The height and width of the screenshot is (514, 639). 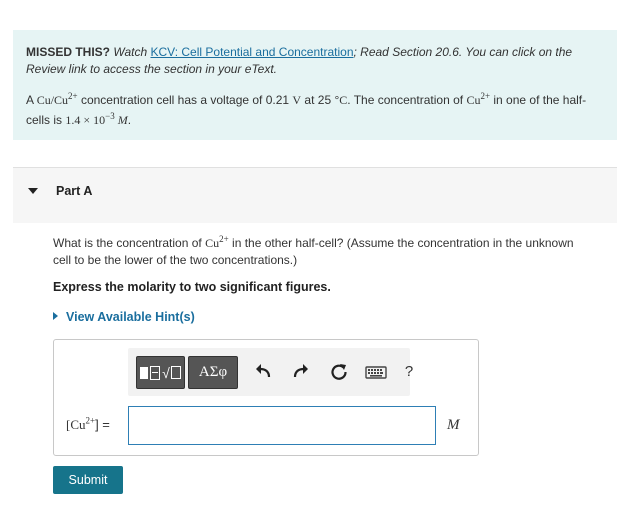 What do you see at coordinates (160, 372) in the screenshot?
I see `templates-button: √` at bounding box center [160, 372].